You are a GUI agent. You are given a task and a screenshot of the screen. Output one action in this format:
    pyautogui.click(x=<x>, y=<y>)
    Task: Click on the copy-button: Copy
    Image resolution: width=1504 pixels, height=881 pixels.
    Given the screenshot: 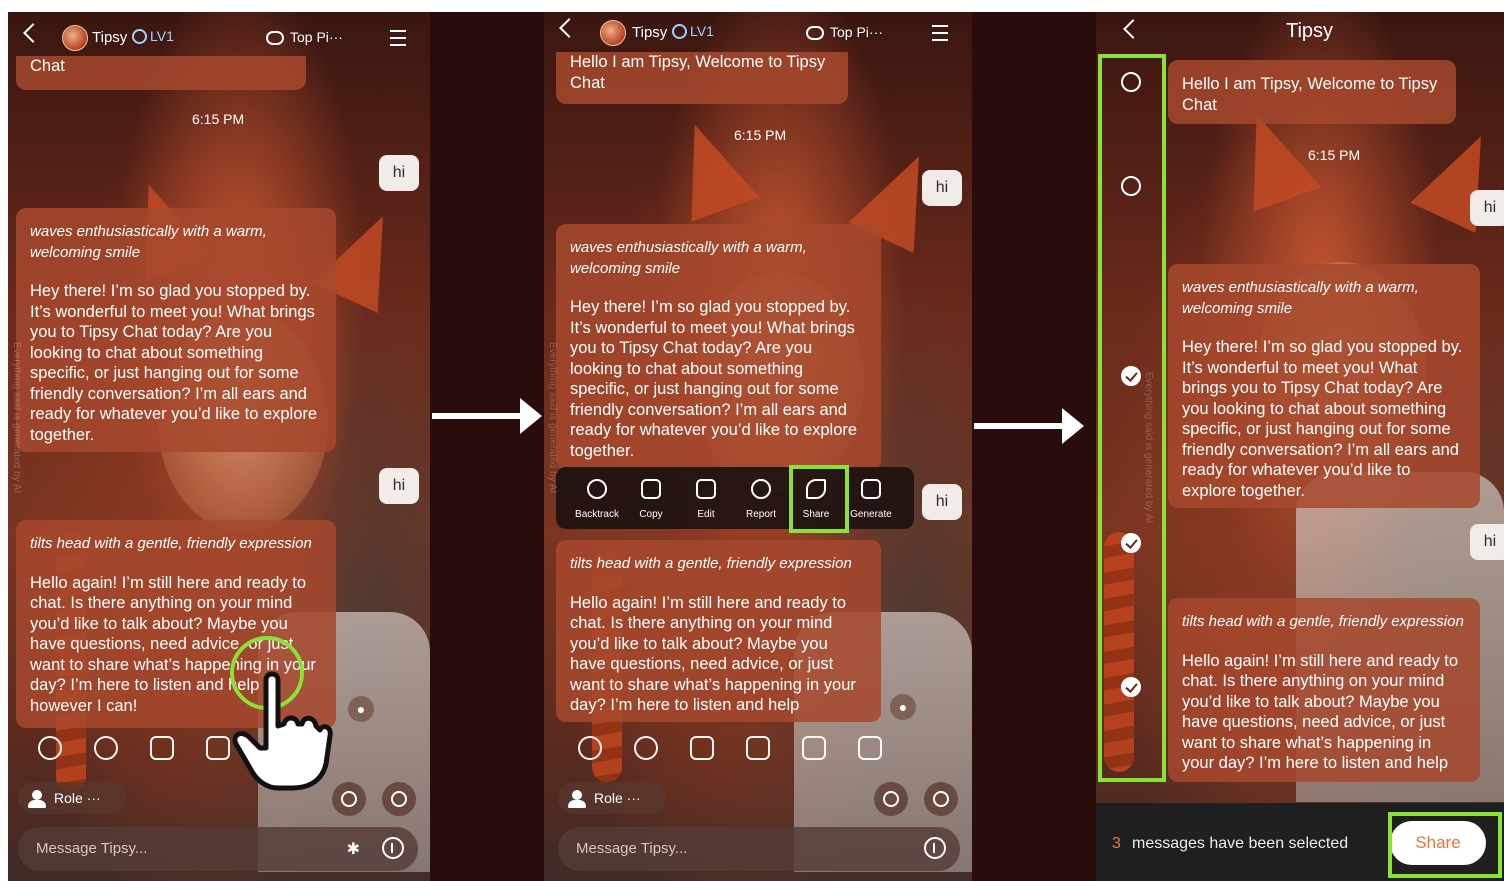 What is the action you would take?
    pyautogui.click(x=651, y=498)
    